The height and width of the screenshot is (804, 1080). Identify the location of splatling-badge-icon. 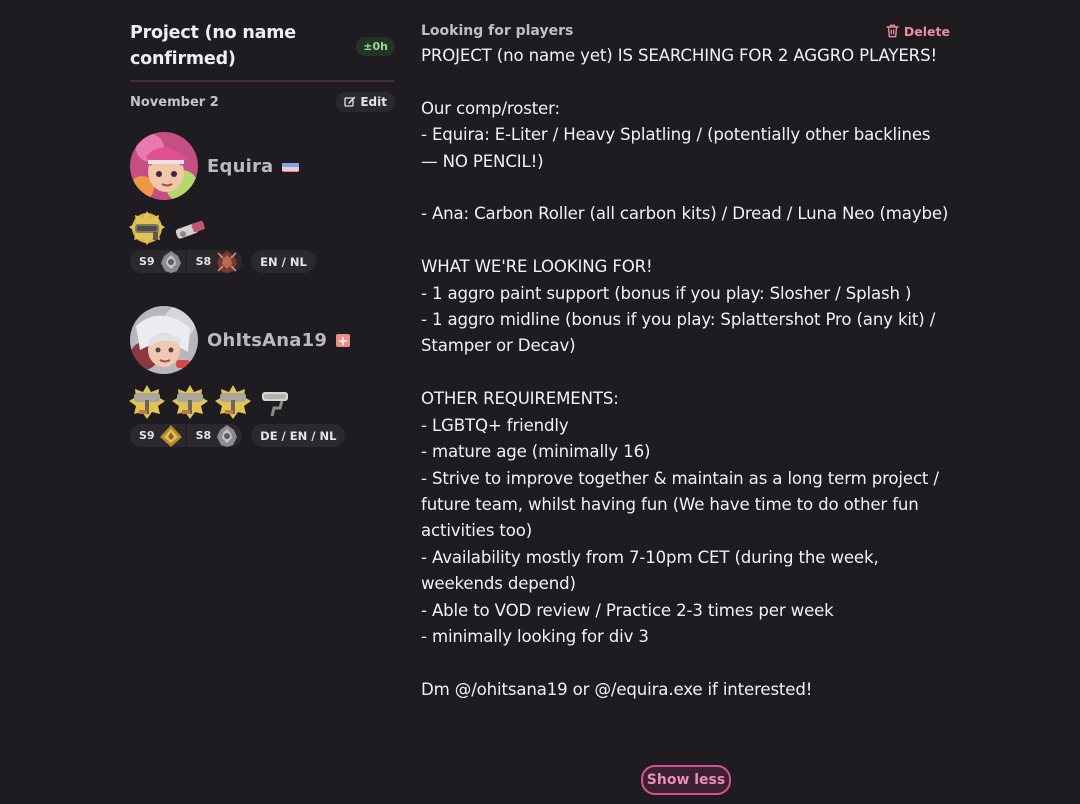
(147, 228).